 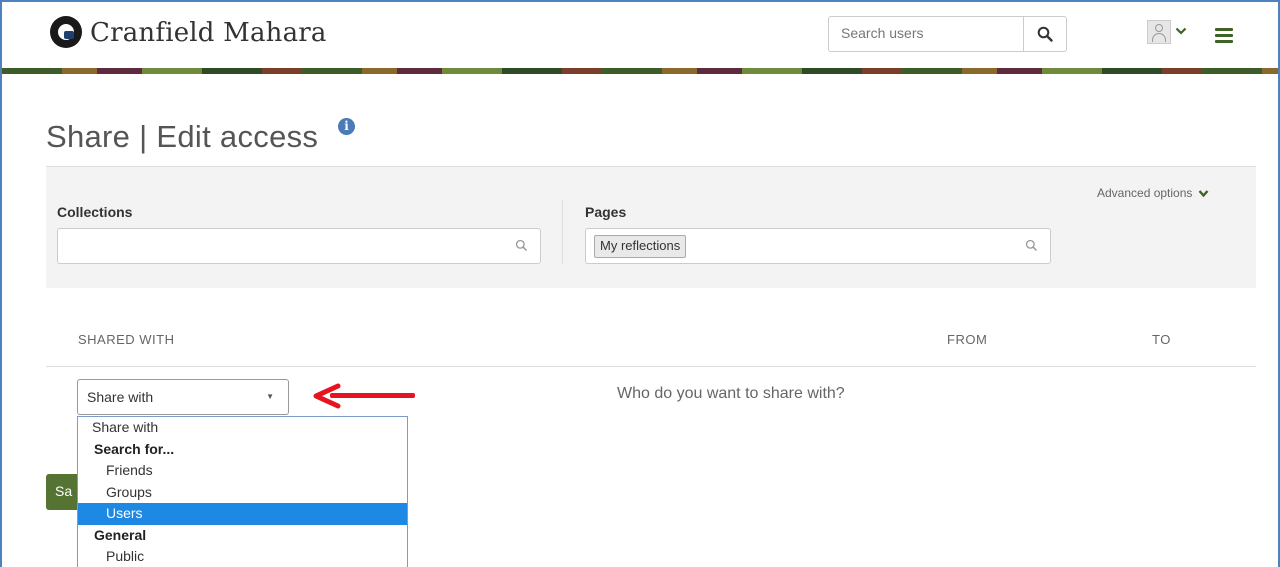 What do you see at coordinates (126, 339) in the screenshot?
I see `col-header-shared-with: SHARED WITH` at bounding box center [126, 339].